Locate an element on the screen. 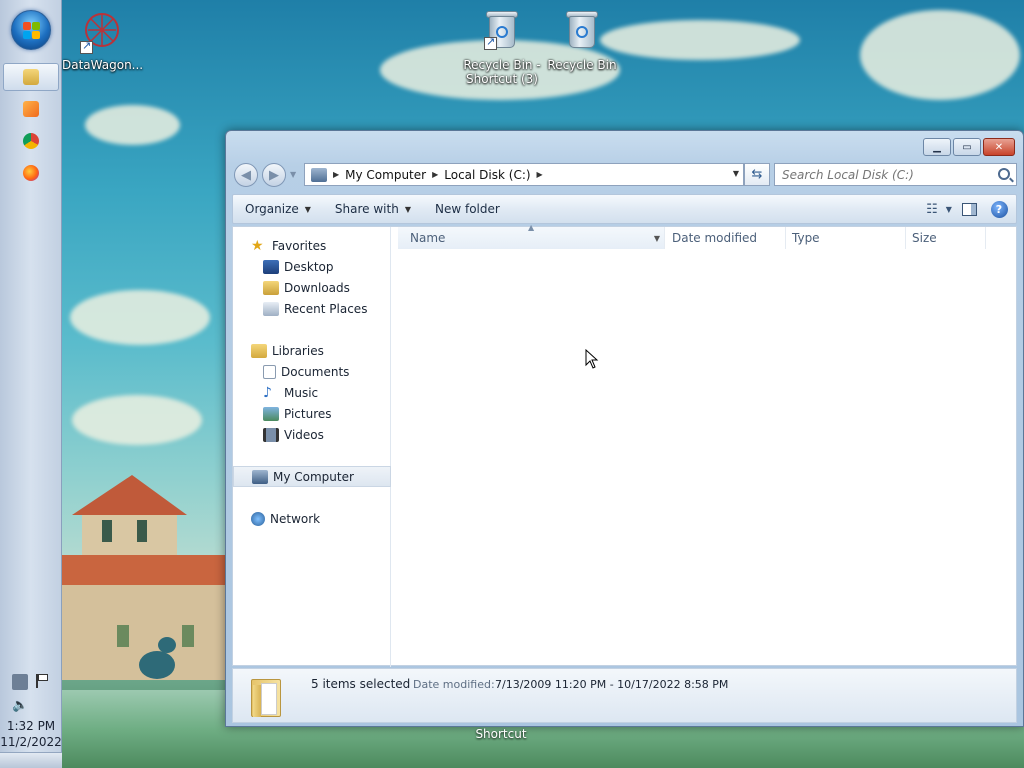 The image size is (1024, 768). datawagon-icon is located at coordinates (102, 32).